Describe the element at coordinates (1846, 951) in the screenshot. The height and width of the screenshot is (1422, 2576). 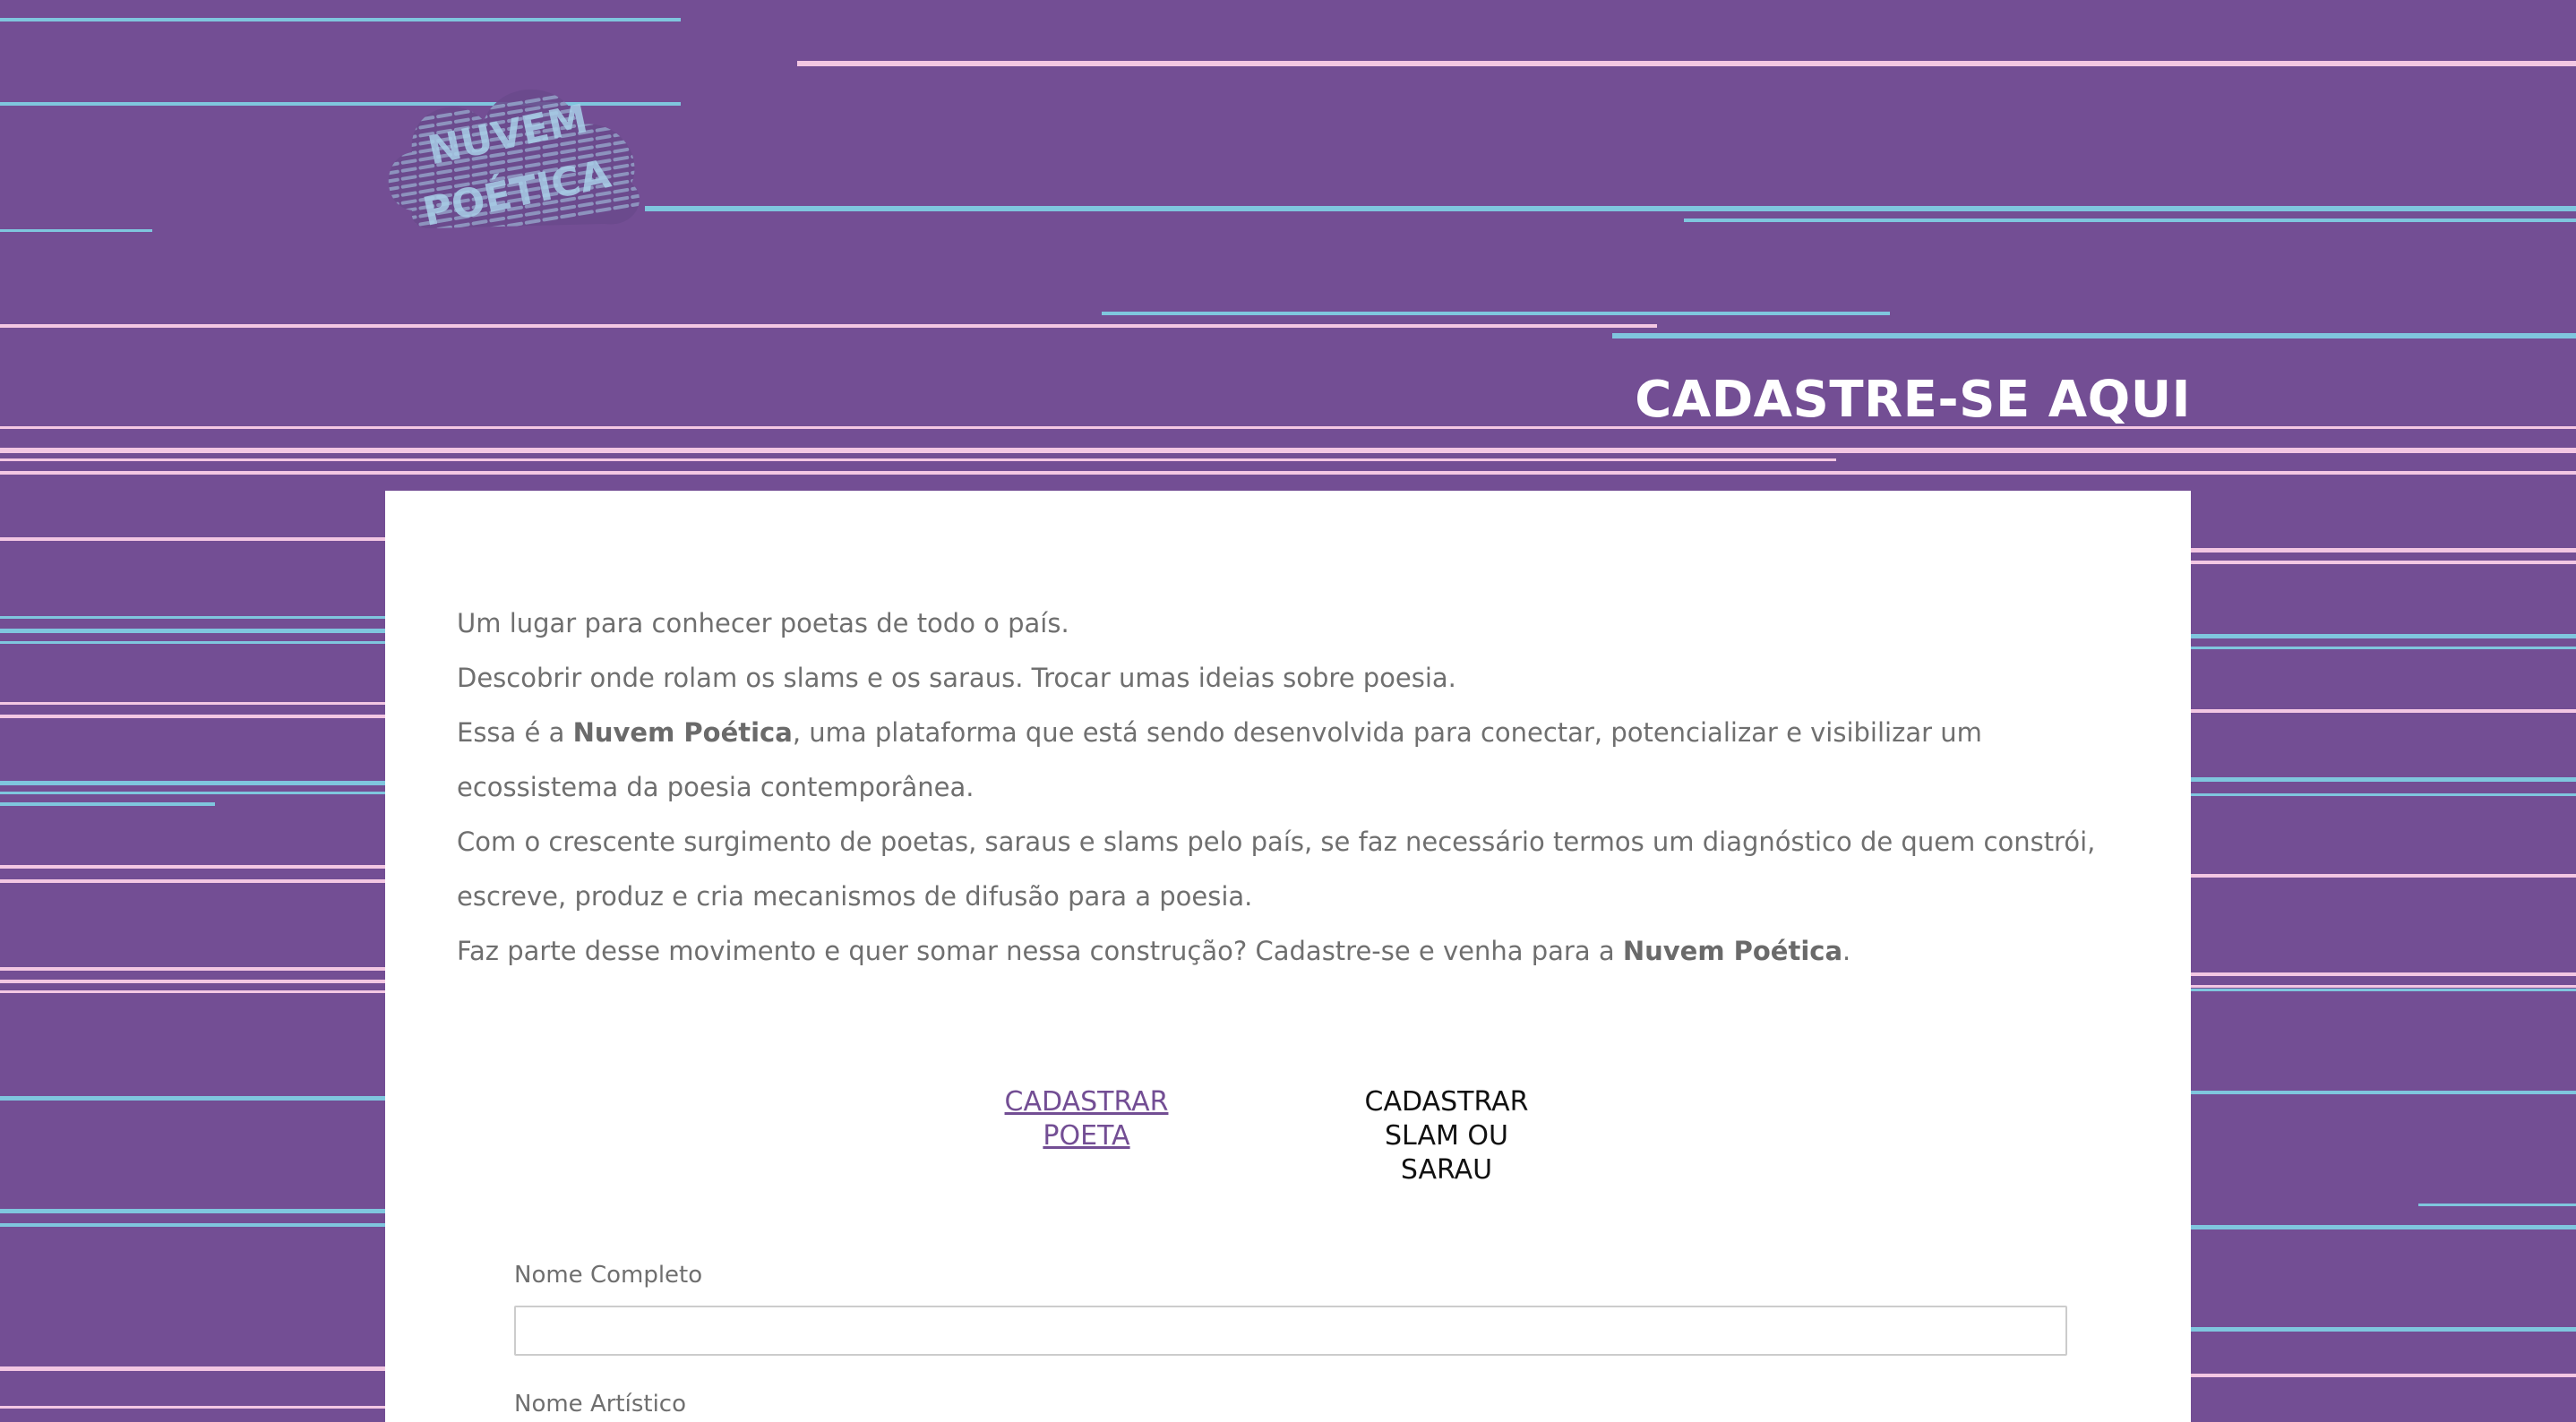
I see `intro-line-5-post: .` at that location.